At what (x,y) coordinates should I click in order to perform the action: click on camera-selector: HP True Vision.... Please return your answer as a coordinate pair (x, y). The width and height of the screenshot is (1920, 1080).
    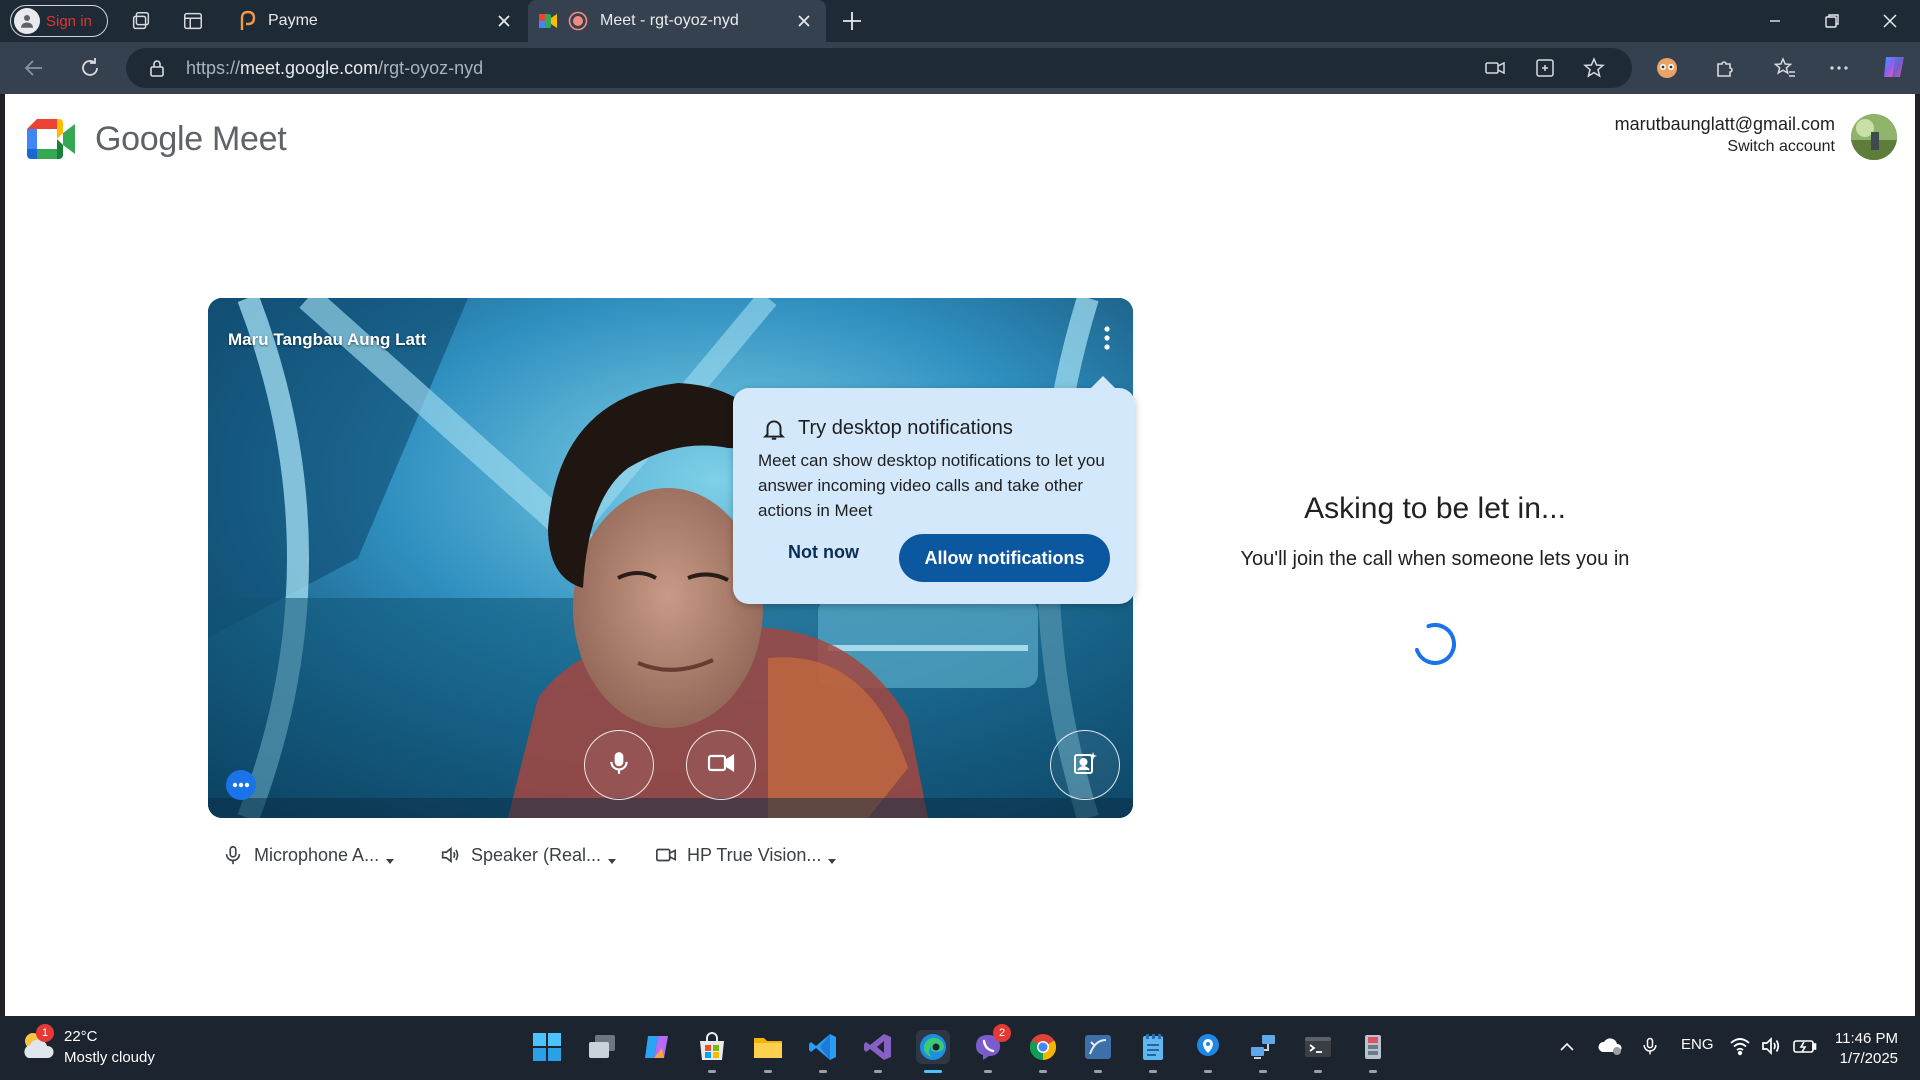
    Looking at the image, I should click on (746, 855).